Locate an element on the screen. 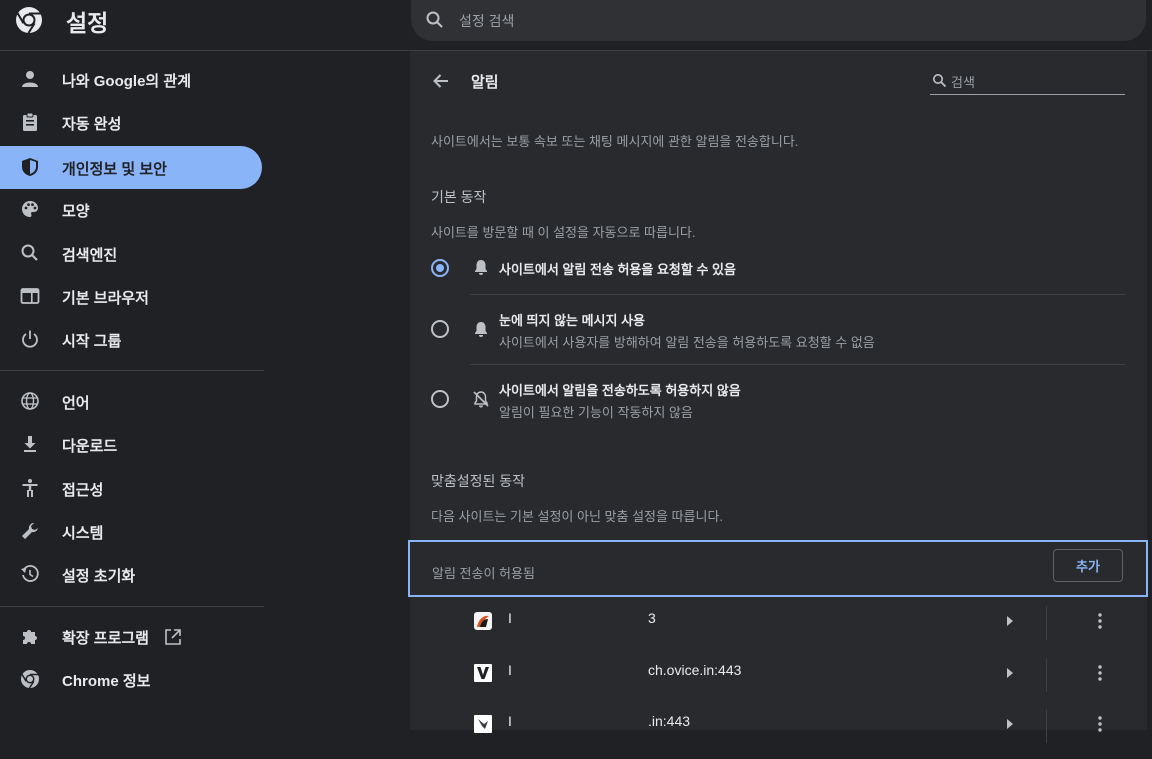  sidebar-item-search-engine: 검색엔진 is located at coordinates (131, 253).